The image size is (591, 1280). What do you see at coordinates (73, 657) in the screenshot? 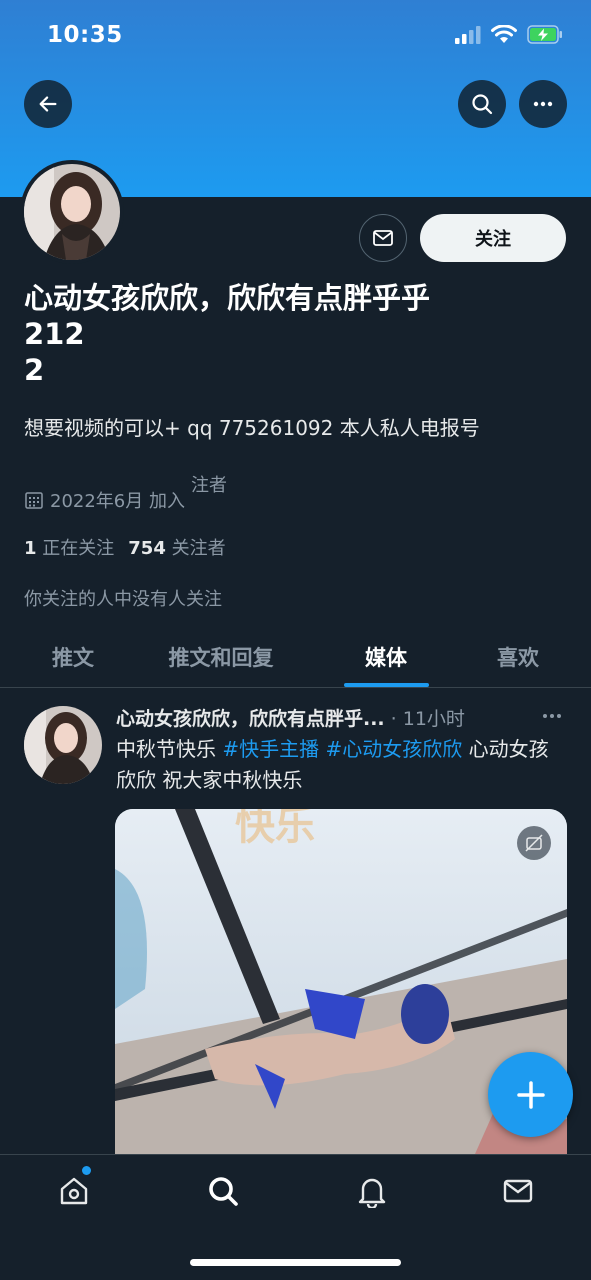
I see `tab-tweets: 推文` at bounding box center [73, 657].